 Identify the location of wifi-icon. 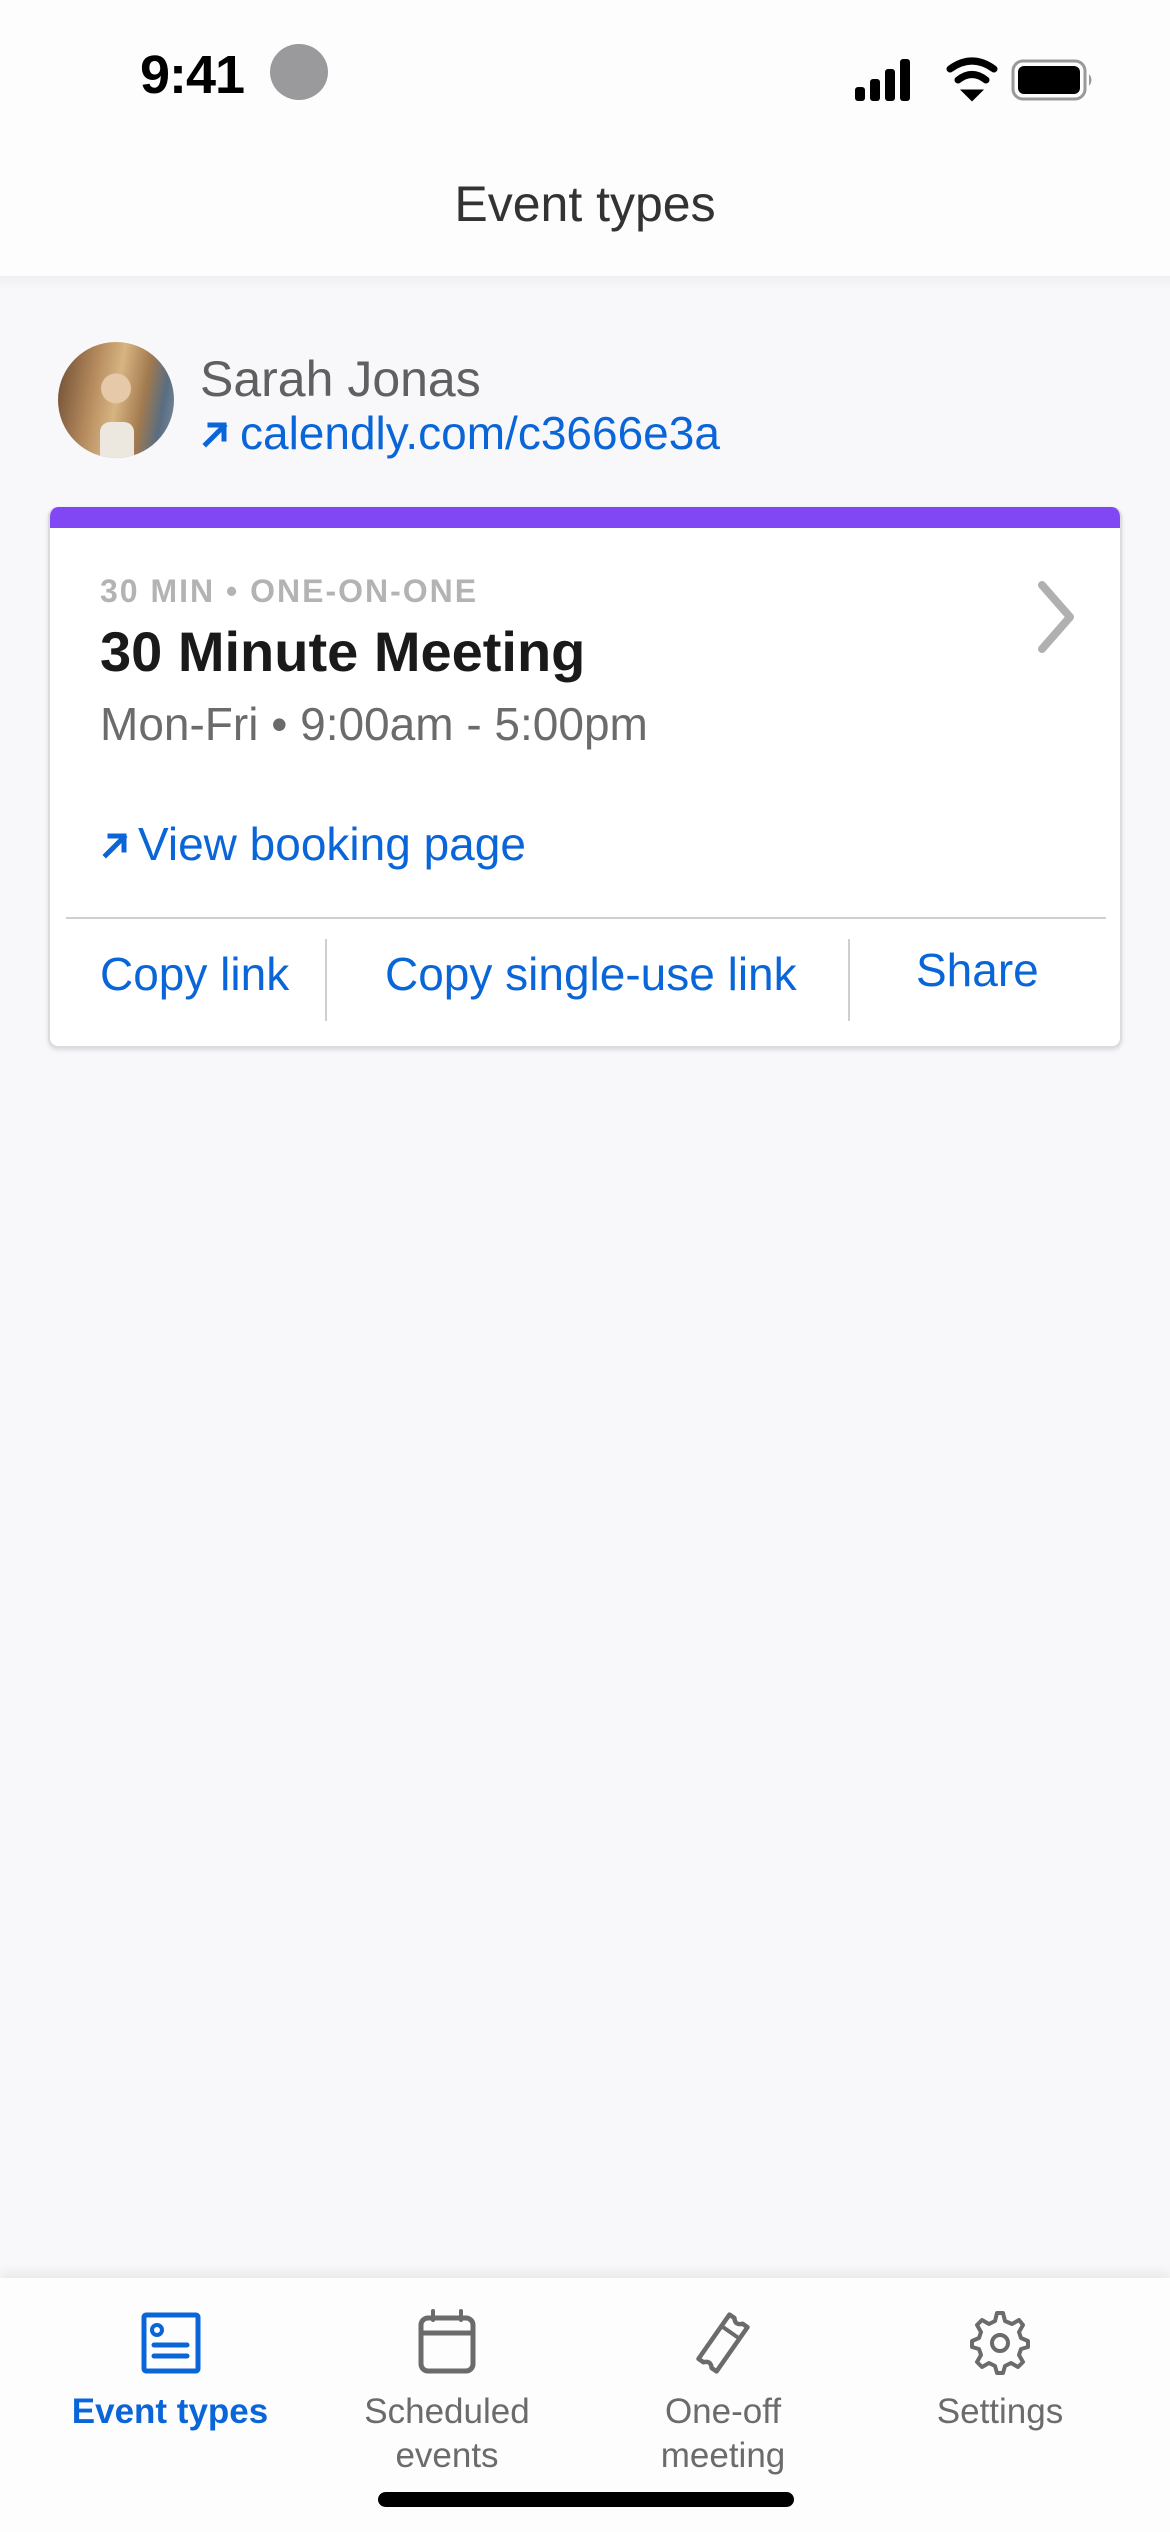
(972, 79).